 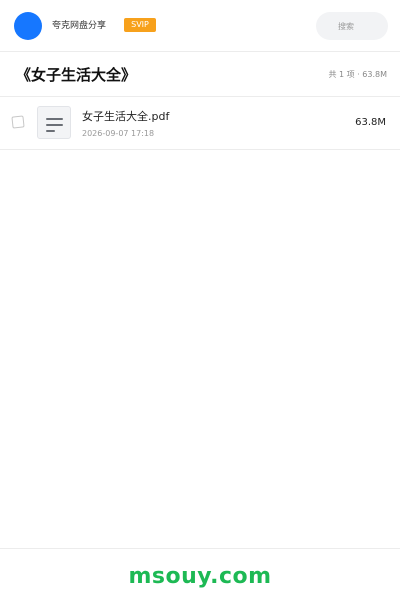 I want to click on file-row: 女子生活大全.pdf 63.8M, so click(x=200, y=123).